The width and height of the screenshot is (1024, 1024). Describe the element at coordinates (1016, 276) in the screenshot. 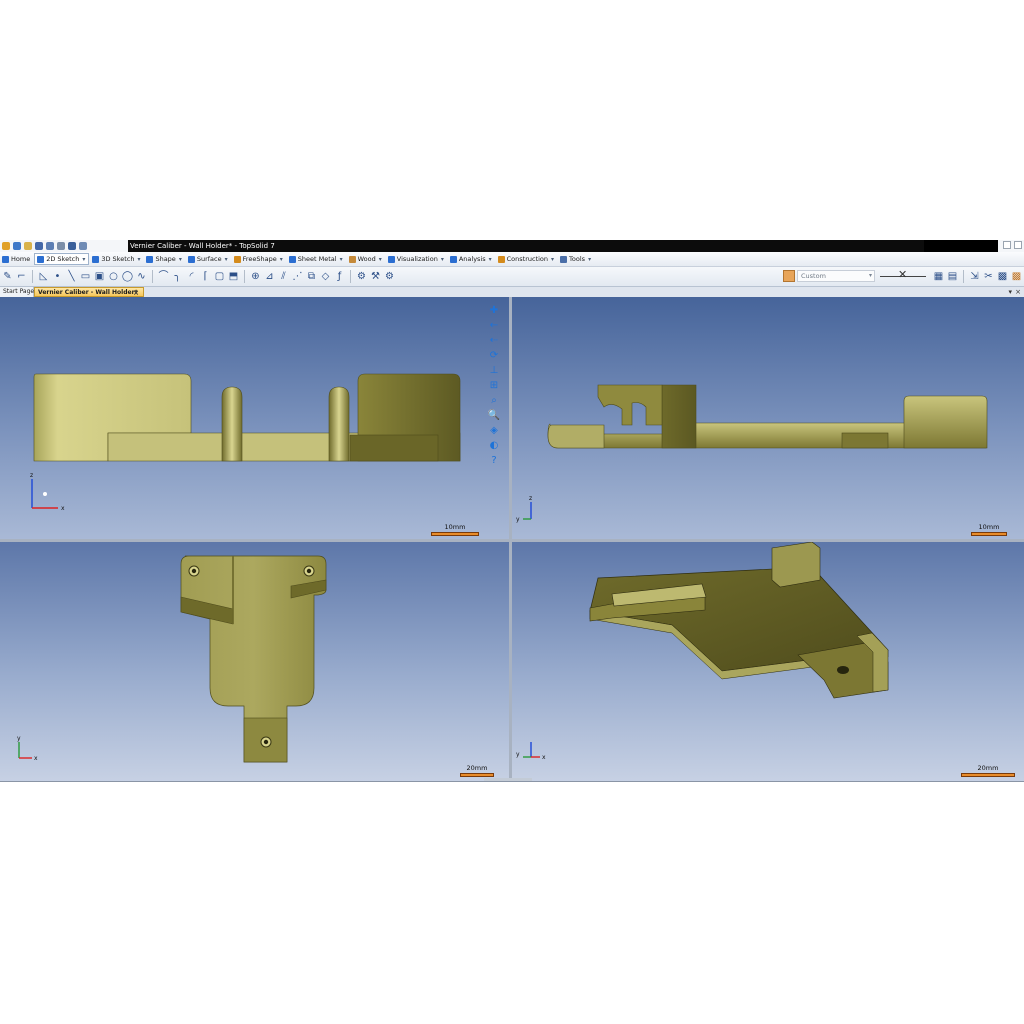

I see `render-icon: ▩` at that location.